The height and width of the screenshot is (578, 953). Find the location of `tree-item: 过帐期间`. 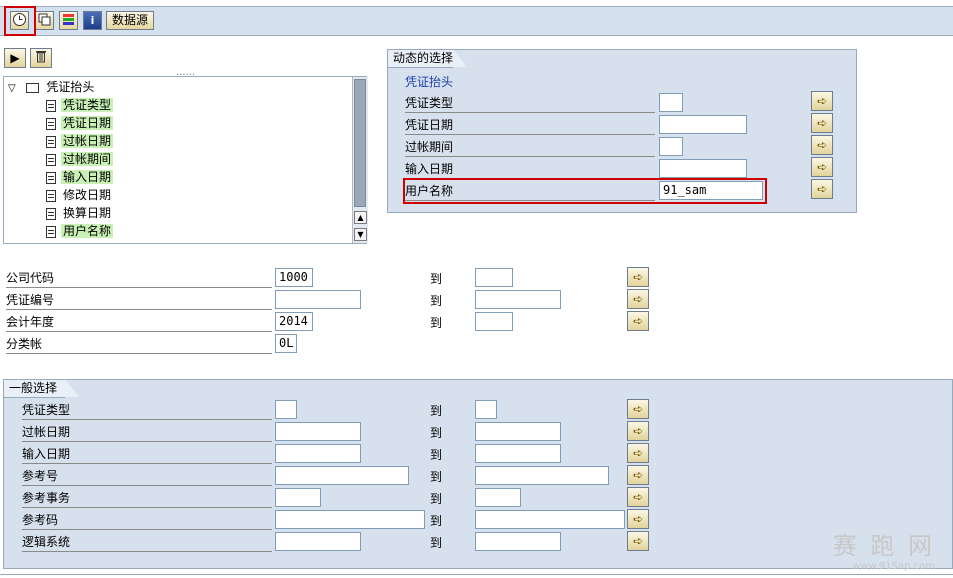

tree-item: 过帐期间 is located at coordinates (80, 159).